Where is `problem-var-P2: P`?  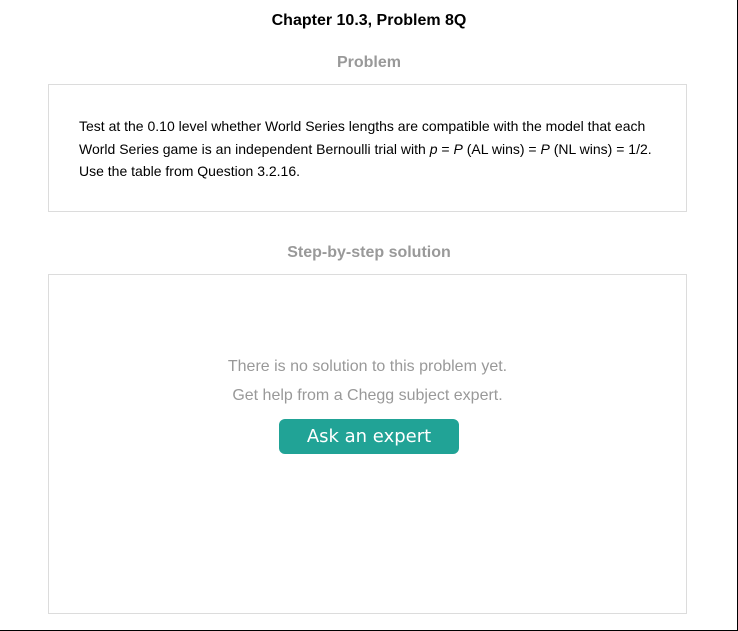 problem-var-P2: P is located at coordinates (545, 148).